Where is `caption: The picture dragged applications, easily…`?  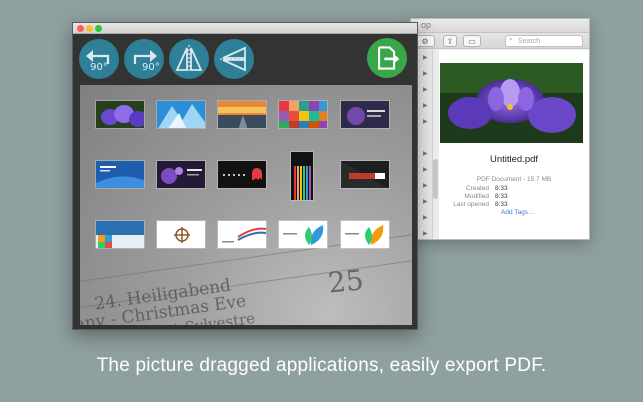
caption: The picture dragged applications, easily… is located at coordinates (321, 365).